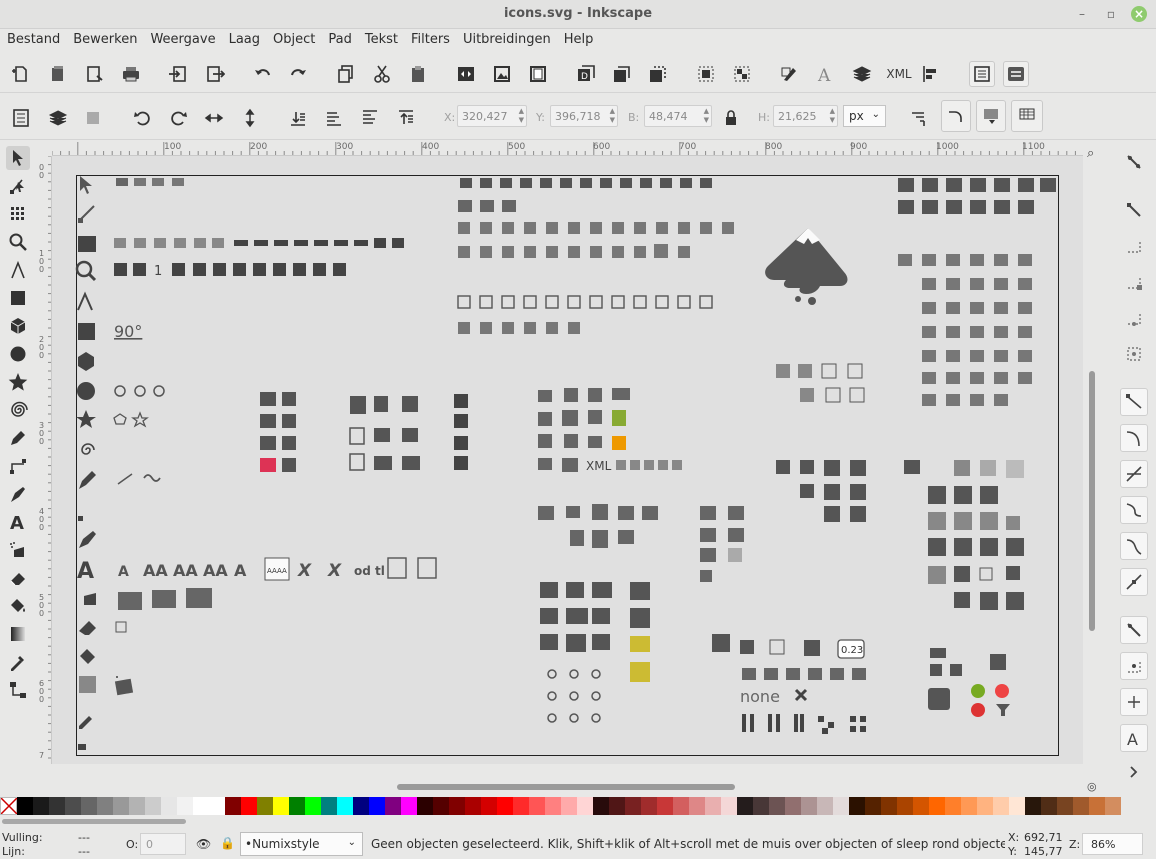  Describe the element at coordinates (1134, 318) in the screenshot. I see `snap-bbox-midpoint-icon` at that location.